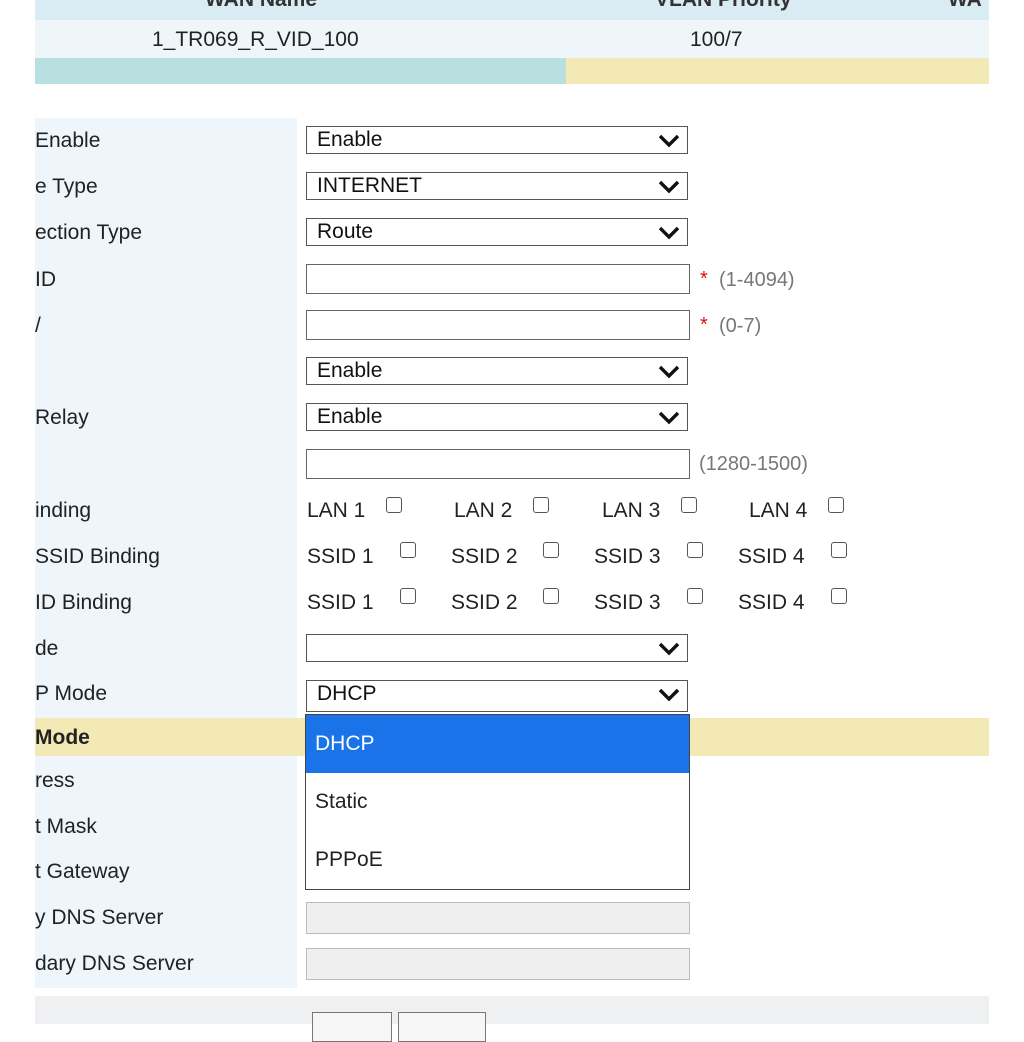 This screenshot has height=1042, width=1024. I want to click on mode-select, so click(497, 648).